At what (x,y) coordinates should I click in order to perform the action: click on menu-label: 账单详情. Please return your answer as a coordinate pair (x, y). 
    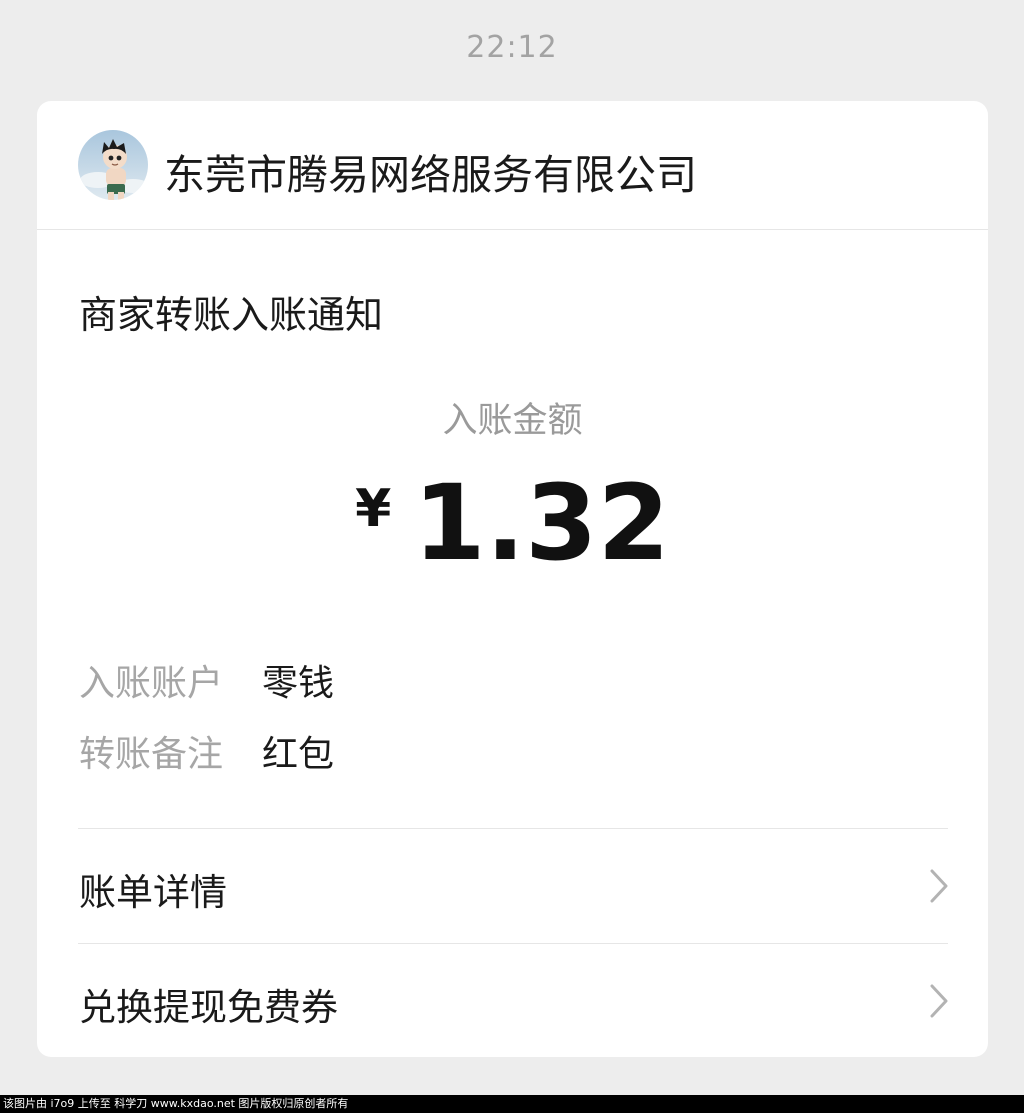
    Looking at the image, I should click on (153, 892).